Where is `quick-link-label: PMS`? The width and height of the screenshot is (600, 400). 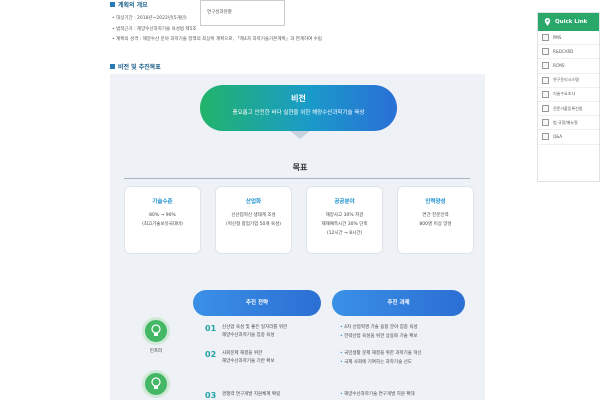 quick-link-label: PMS is located at coordinates (557, 38).